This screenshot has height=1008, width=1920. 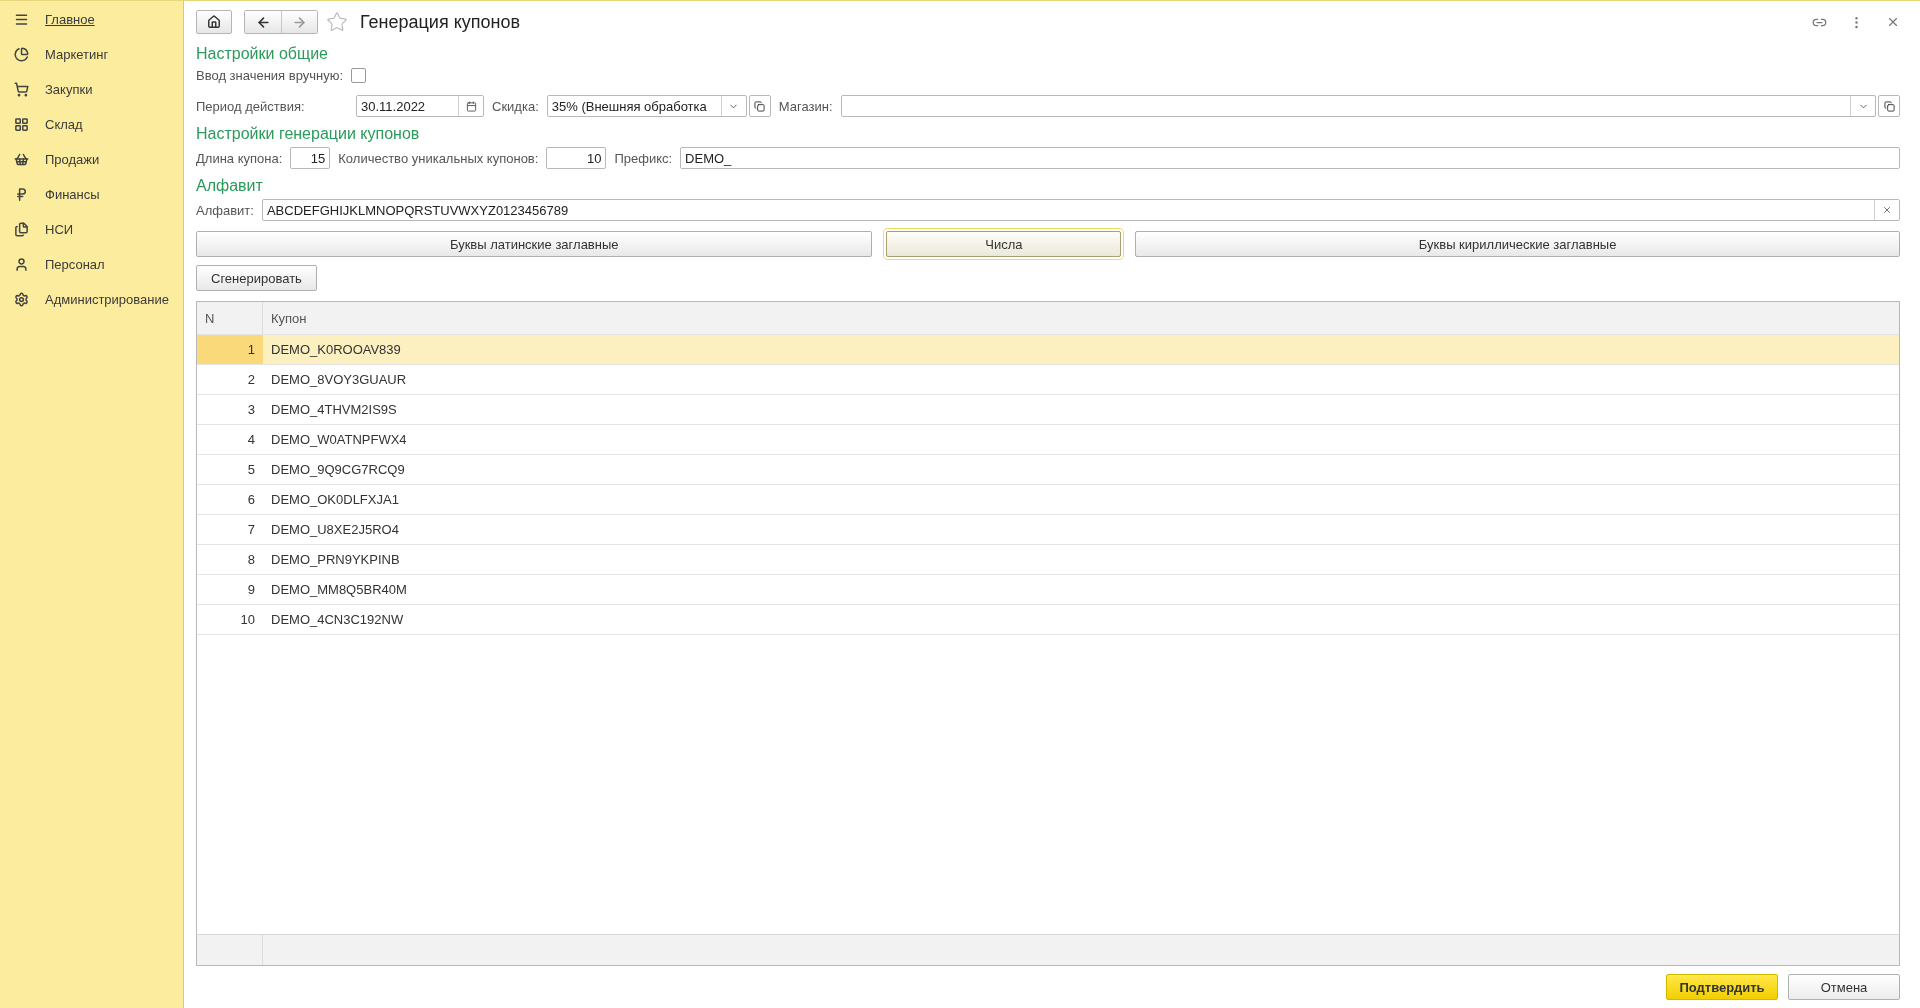 I want to click on field-label: Магазин:, so click(x=805, y=106).